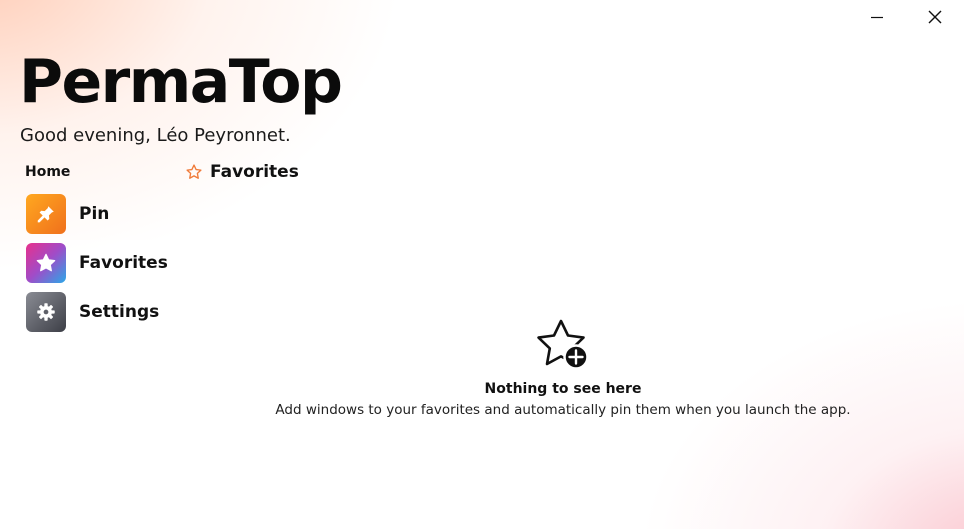 This screenshot has width=964, height=529. What do you see at coordinates (254, 172) in the screenshot?
I see `section-title: Favorites` at bounding box center [254, 172].